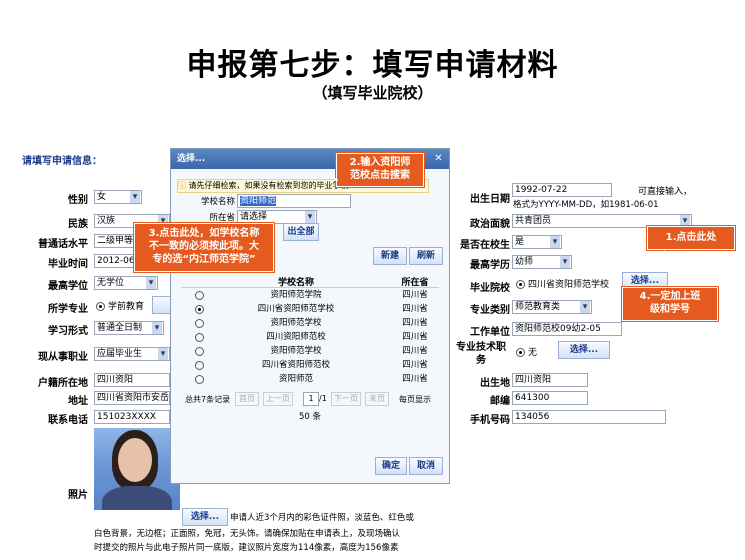 Image resolution: width=745 pixels, height=560 pixels. Describe the element at coordinates (550, 398) in the screenshot. I see `zip-input: 641300` at that location.